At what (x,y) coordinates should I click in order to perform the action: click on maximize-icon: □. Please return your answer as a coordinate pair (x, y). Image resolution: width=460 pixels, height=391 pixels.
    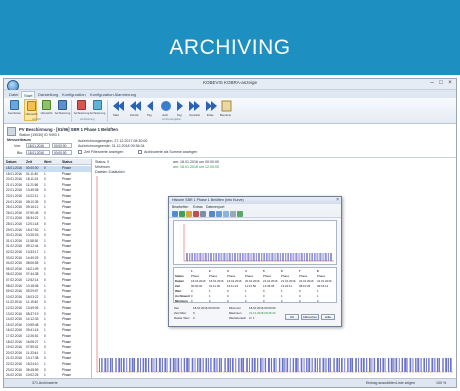
    Looking at the image, I should click on (441, 83).